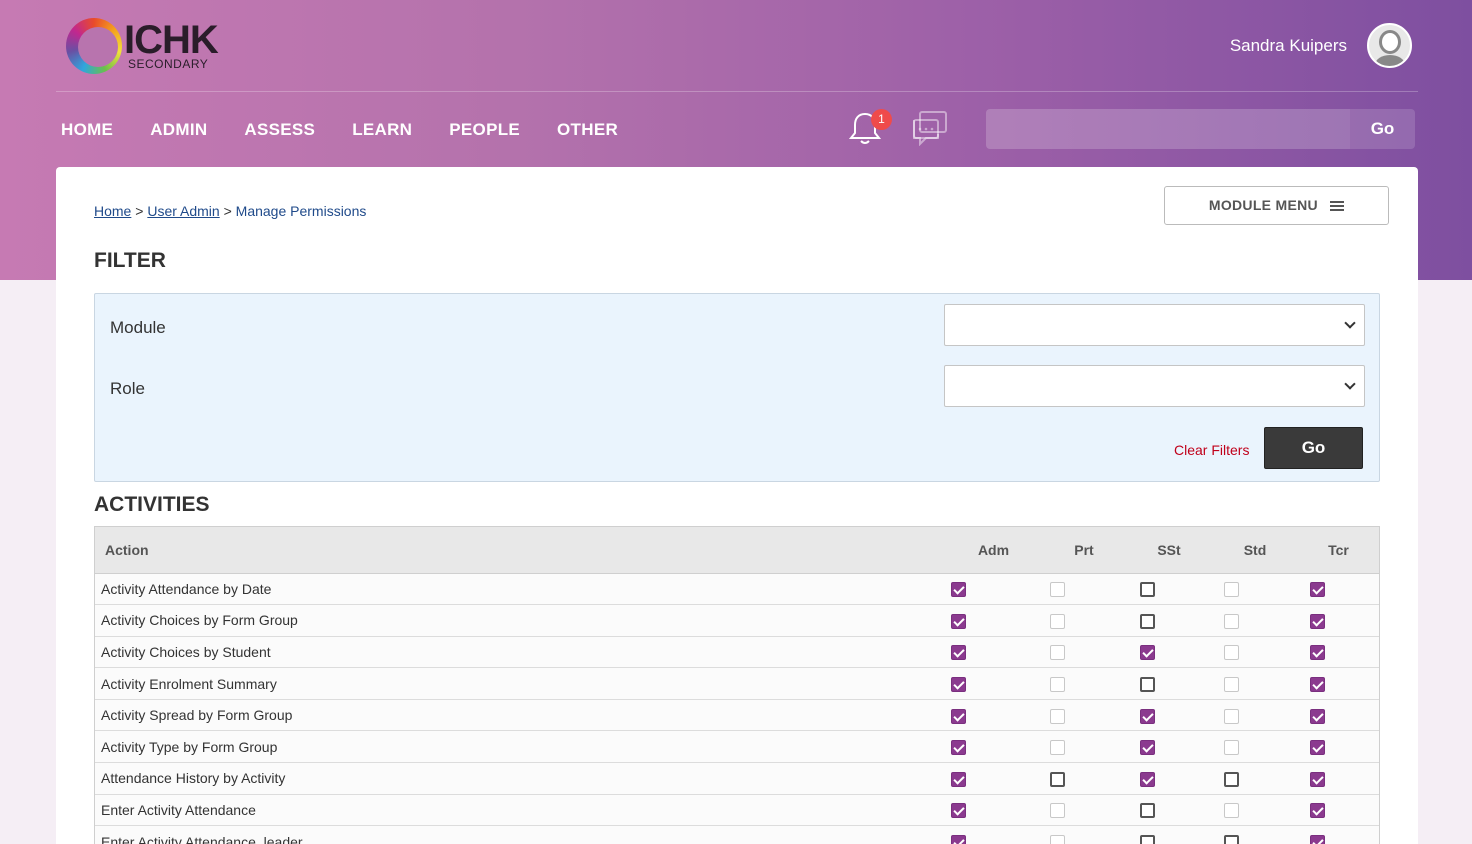 The height and width of the screenshot is (844, 1472). Describe the element at coordinates (520, 834) in the screenshot. I see `action-name: Enter Activity Attendance_leader` at that location.